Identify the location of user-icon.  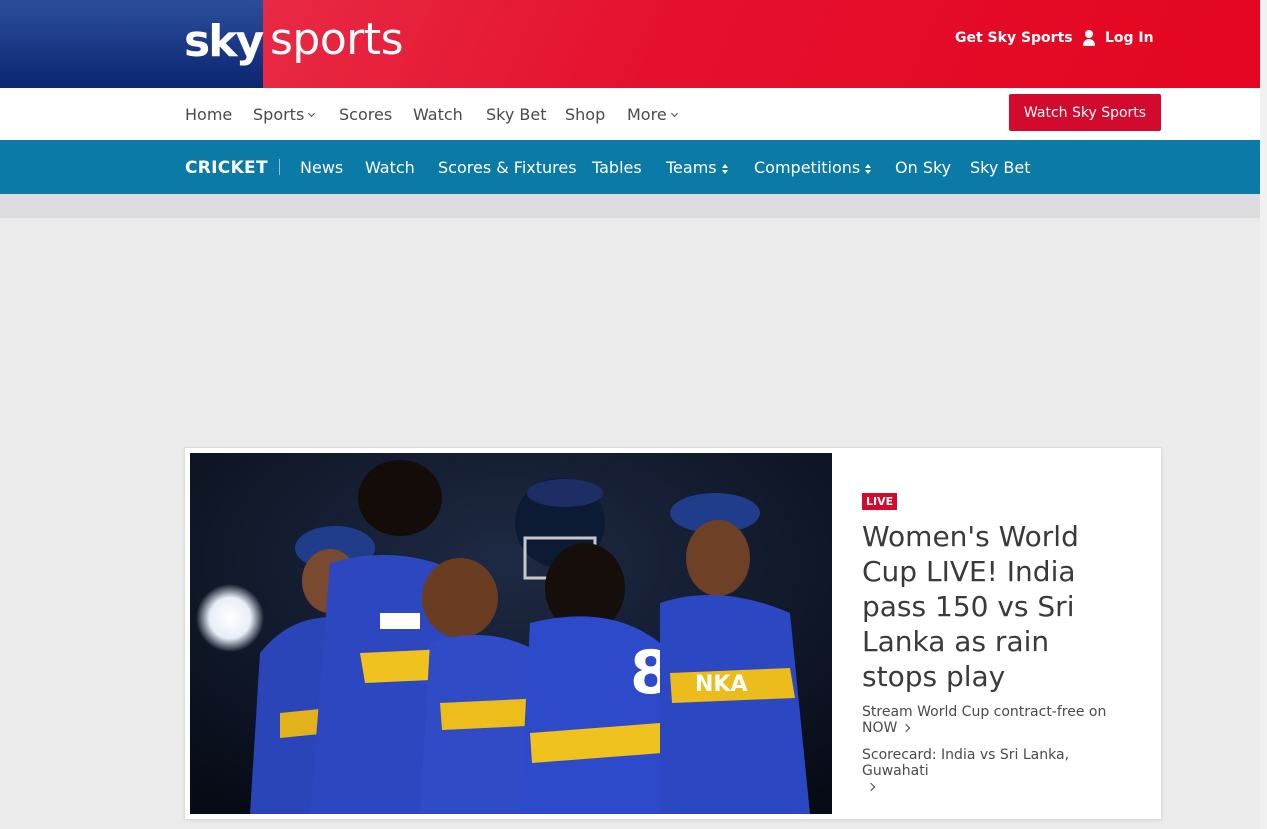
(1089, 38).